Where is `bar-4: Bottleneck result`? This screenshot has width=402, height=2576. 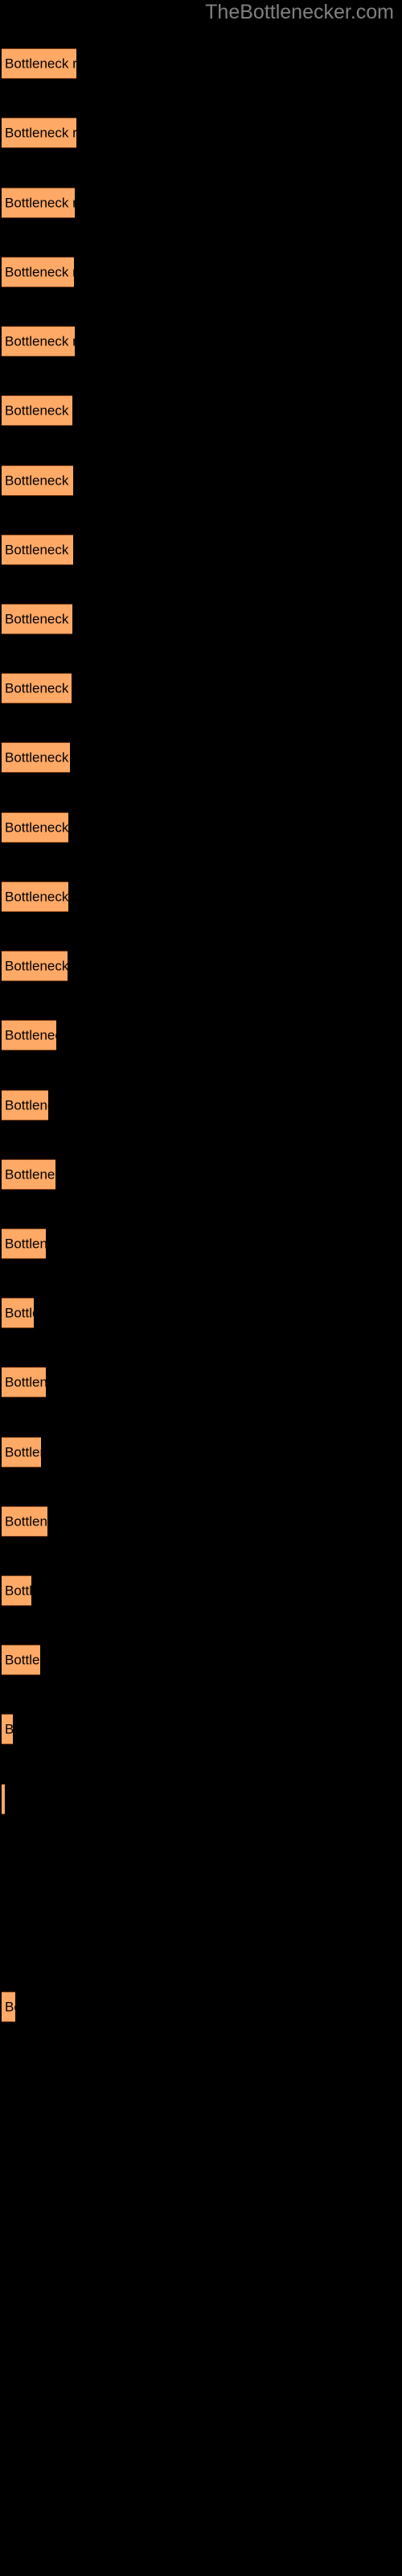
bar-4: Bottleneck result is located at coordinates (38, 272).